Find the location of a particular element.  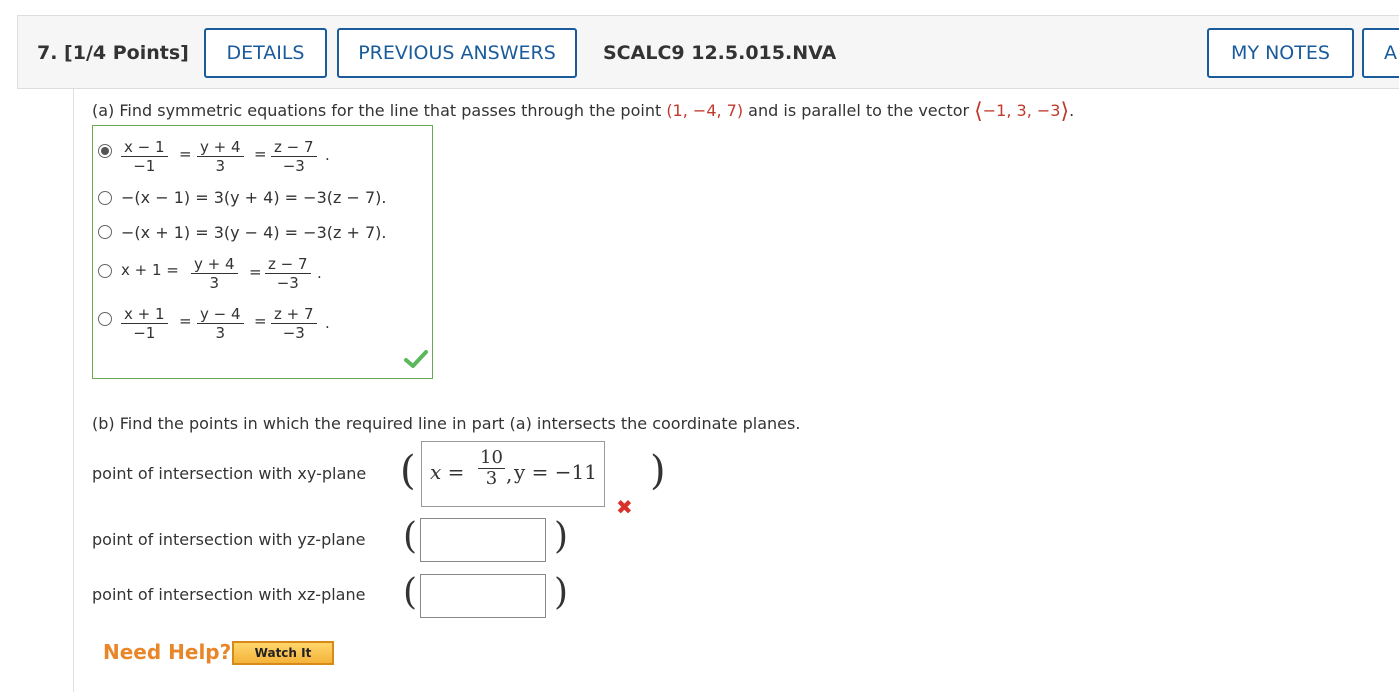

choice-2-radio is located at coordinates (105, 198).